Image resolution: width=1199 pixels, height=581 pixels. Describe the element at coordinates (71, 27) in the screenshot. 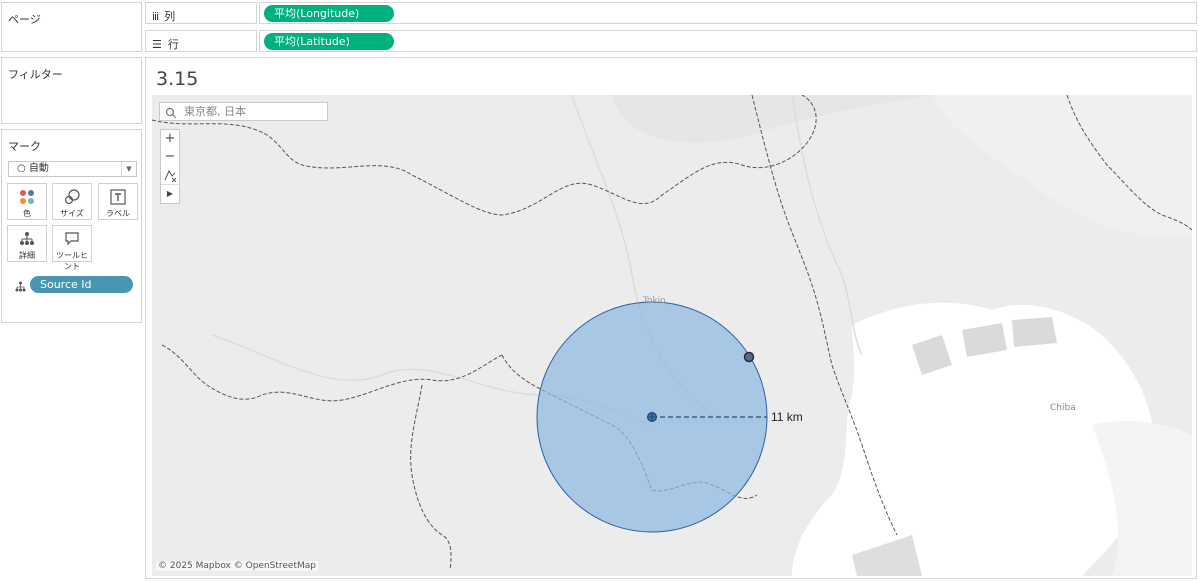

I see `pages-card: ページ` at that location.